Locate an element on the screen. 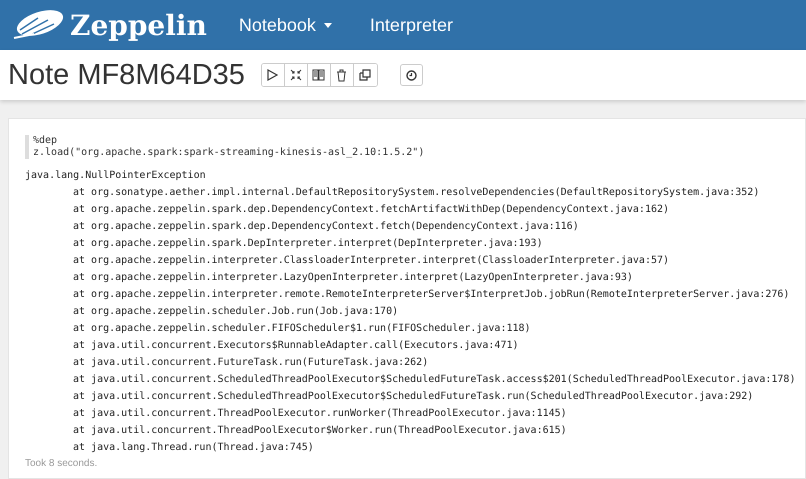 The width and height of the screenshot is (806, 479). code-editor: %dep z.load("org.apache.spark:spark-streaming-kinesis-asl_2.10:1.5.2") is located at coordinates (408, 147).